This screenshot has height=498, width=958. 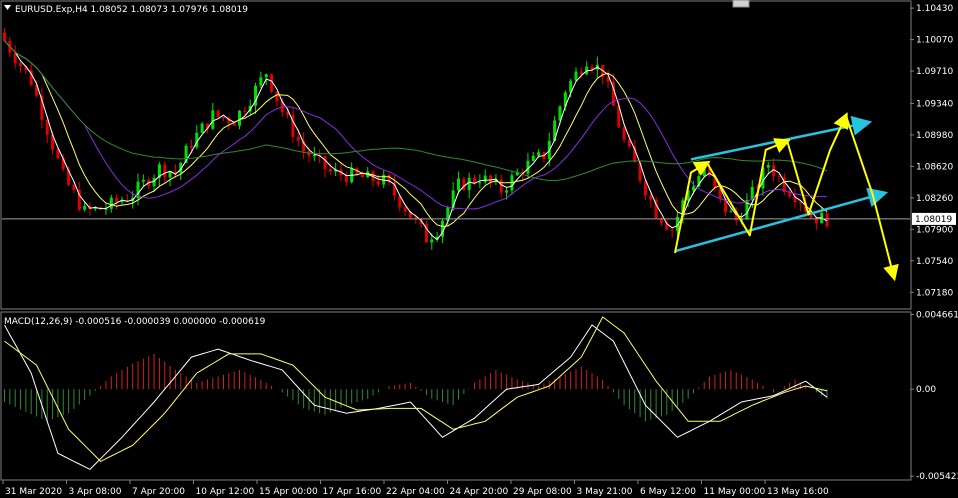 What do you see at coordinates (288, 492) in the screenshot?
I see `time-tick-label: 15 Apr 00:00` at bounding box center [288, 492].